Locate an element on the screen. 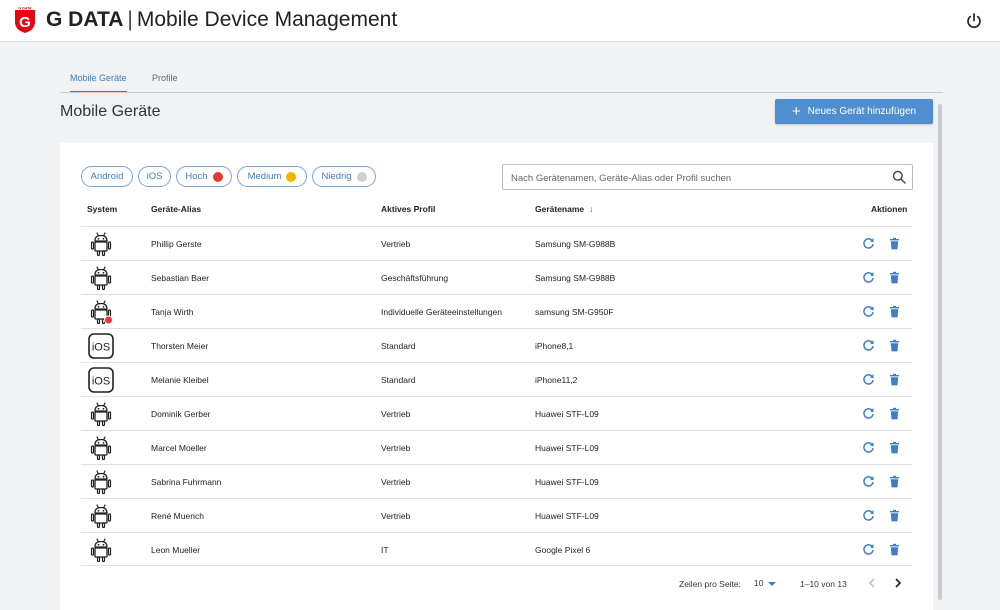  search-box is located at coordinates (707, 177).